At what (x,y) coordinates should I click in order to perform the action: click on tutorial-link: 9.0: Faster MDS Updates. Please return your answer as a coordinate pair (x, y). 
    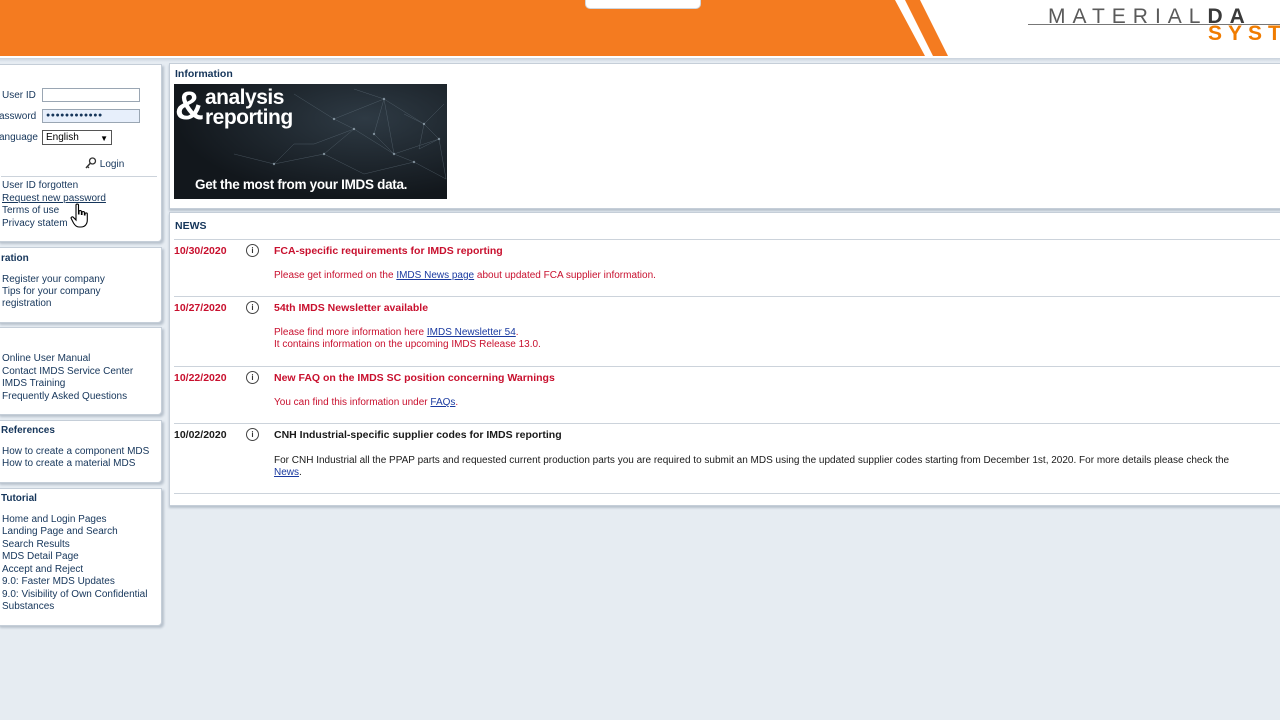
    Looking at the image, I should click on (58, 582).